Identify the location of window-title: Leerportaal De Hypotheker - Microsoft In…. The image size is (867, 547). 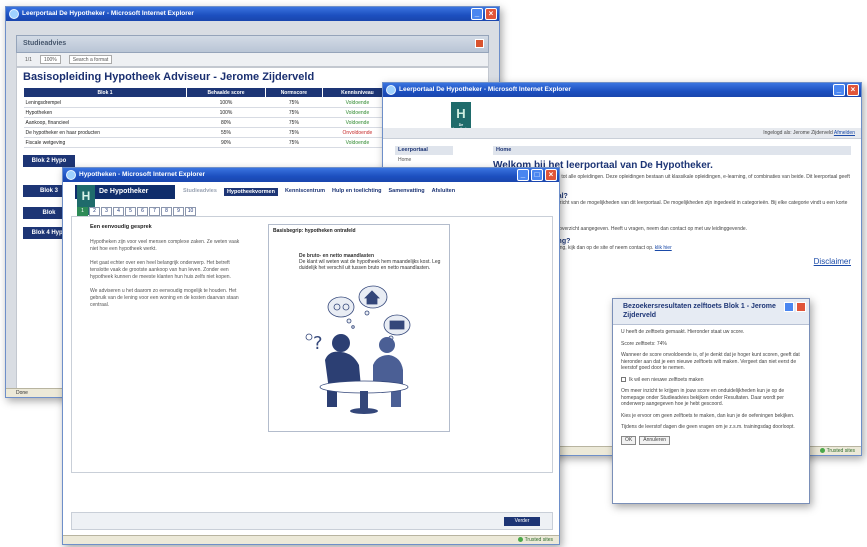
(485, 89).